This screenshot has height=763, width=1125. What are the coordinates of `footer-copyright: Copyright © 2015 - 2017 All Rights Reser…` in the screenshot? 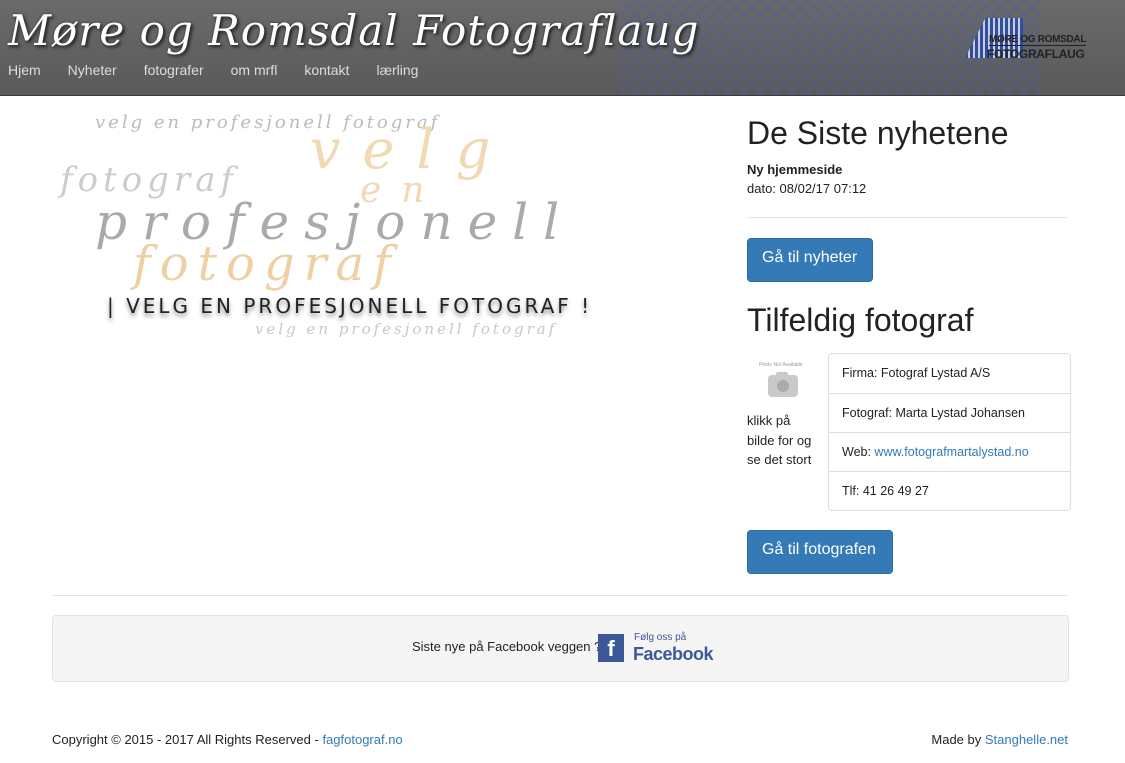 It's located at (227, 739).